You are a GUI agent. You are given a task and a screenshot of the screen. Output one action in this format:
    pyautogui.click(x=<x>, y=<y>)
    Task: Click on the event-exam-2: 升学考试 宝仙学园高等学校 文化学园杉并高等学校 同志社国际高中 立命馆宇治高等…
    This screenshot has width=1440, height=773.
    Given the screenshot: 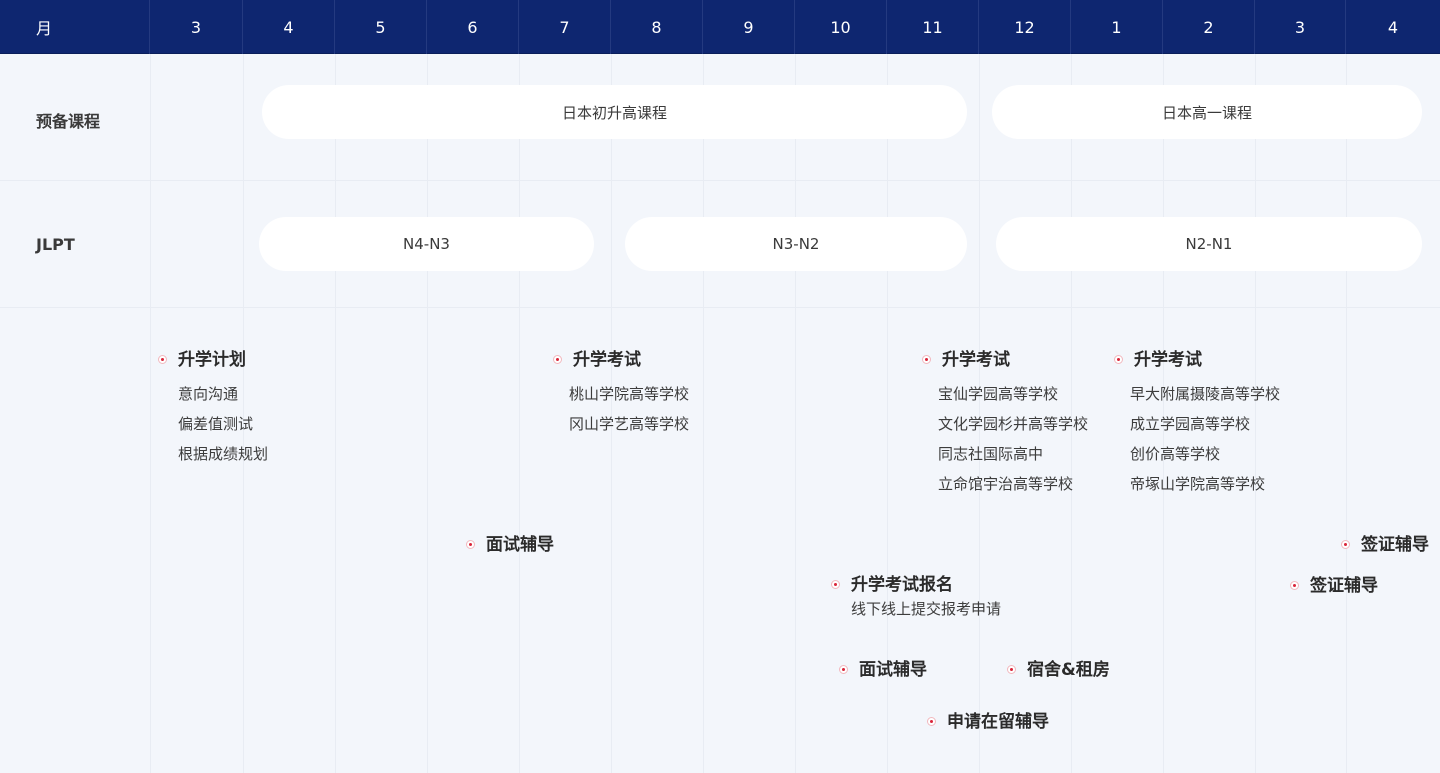 What is the action you would take?
    pyautogui.click(x=1005, y=424)
    